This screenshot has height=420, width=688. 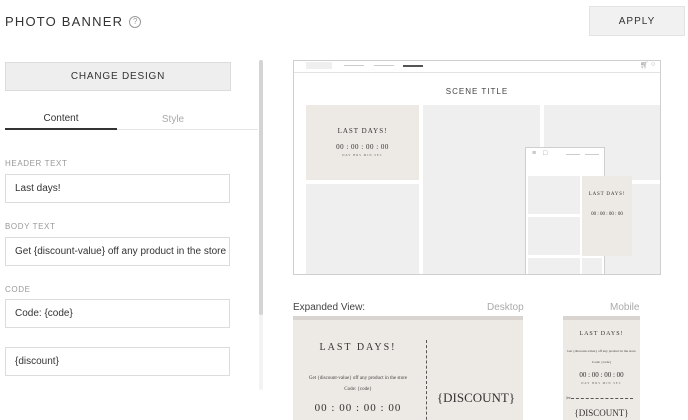 What do you see at coordinates (61, 119) in the screenshot?
I see `tab-content: Content` at bounding box center [61, 119].